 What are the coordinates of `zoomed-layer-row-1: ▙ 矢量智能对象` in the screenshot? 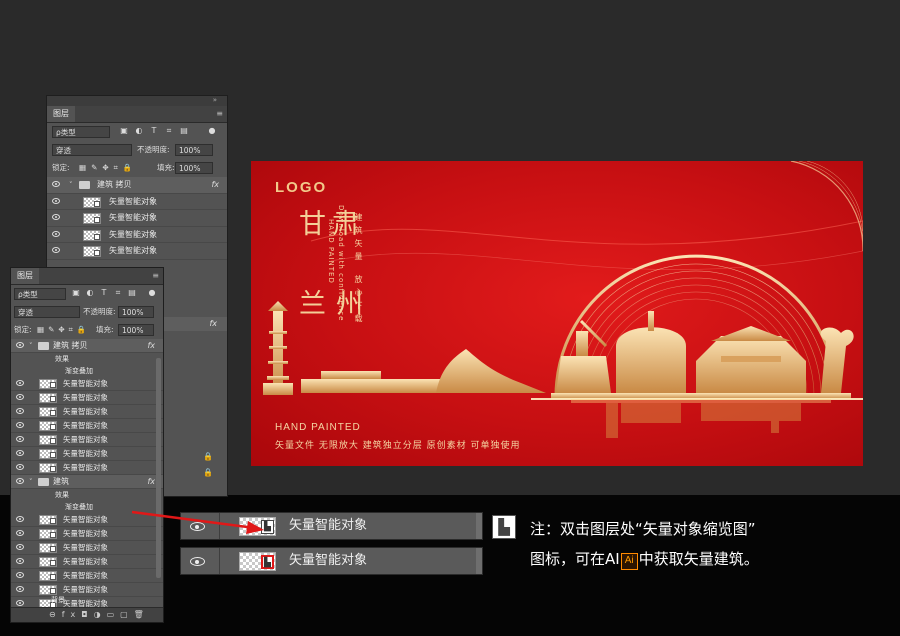 It's located at (331, 526).